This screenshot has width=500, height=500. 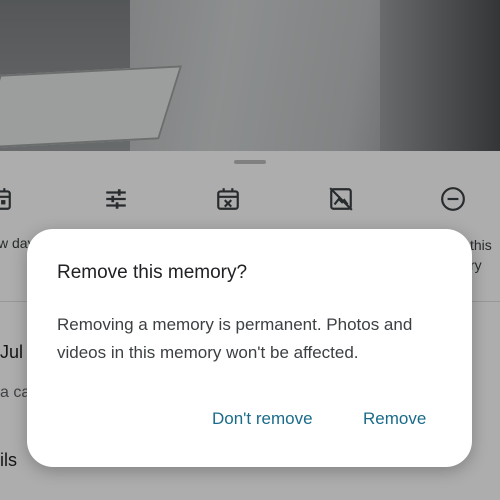 I want to click on dont-remove-button: Don't remove, so click(x=262, y=419).